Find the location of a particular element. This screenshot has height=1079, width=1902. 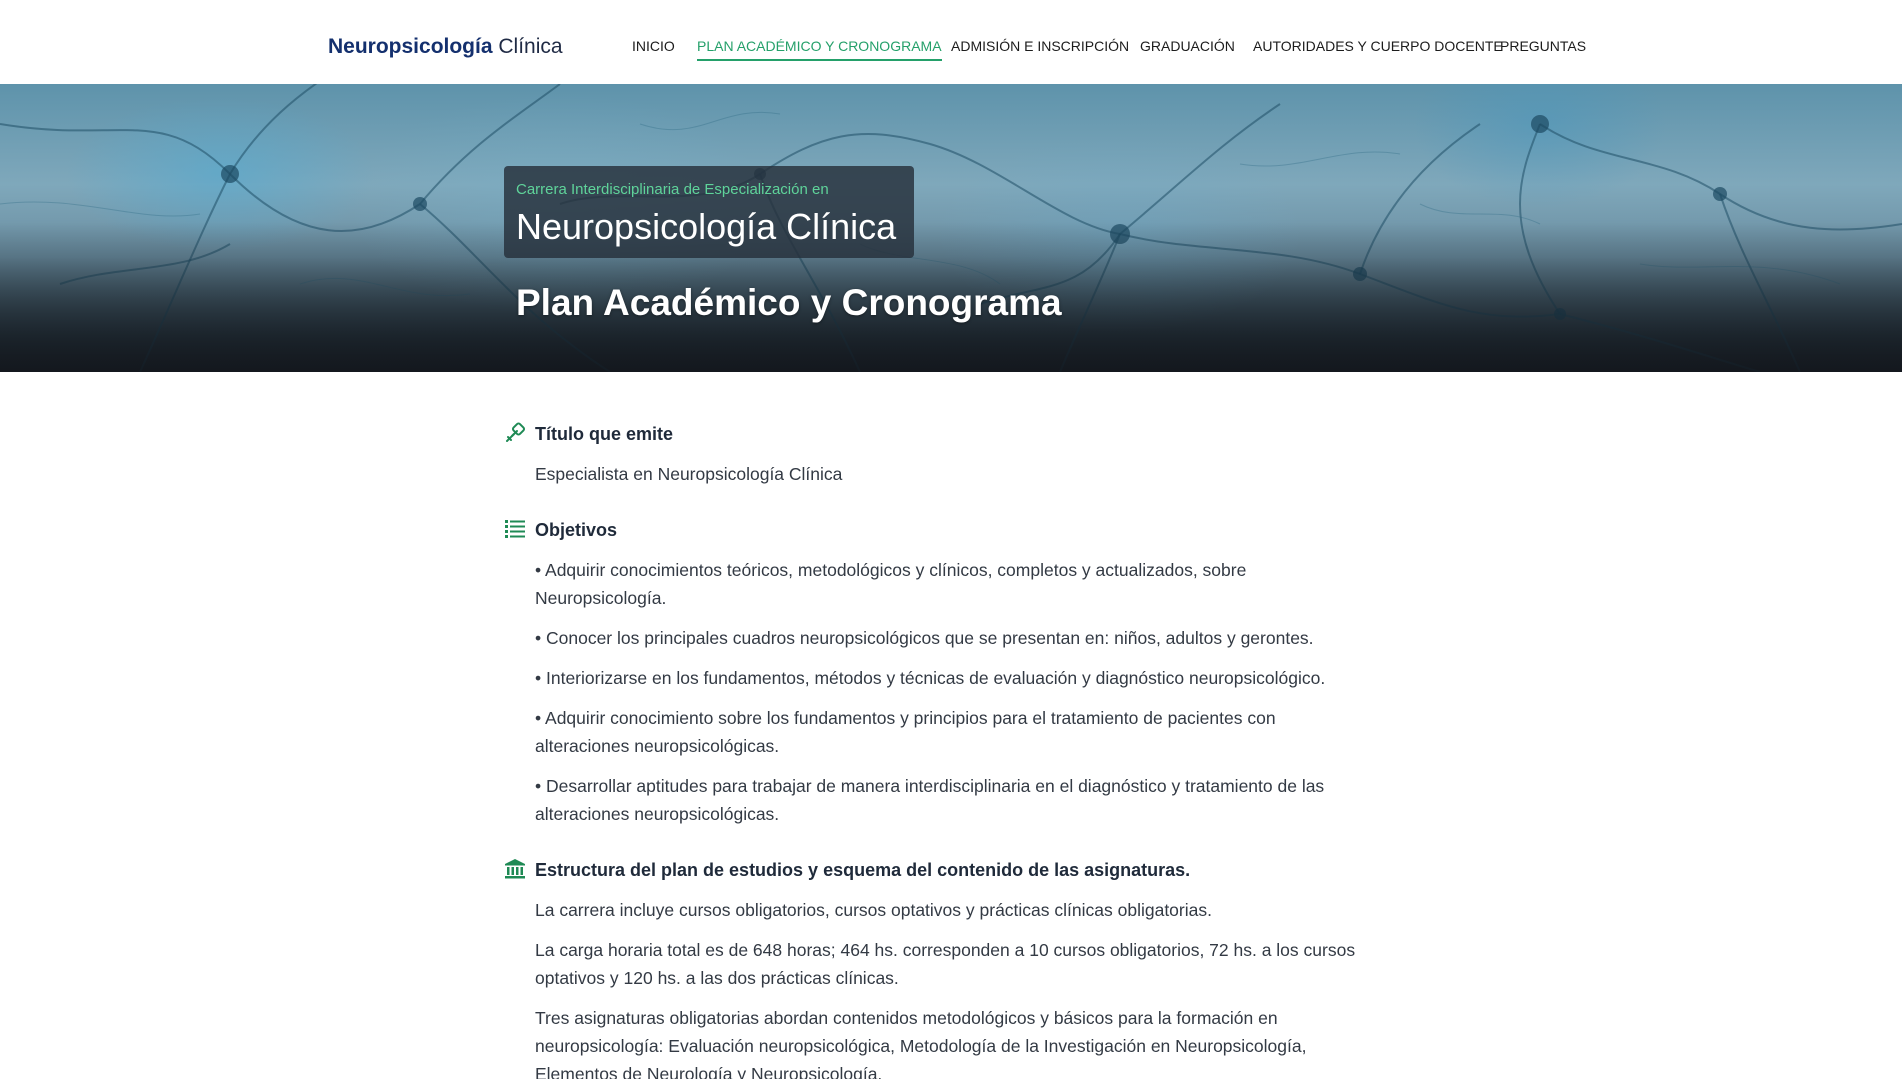

hero-title: Neuropsicología Clínica is located at coordinates (706, 226).